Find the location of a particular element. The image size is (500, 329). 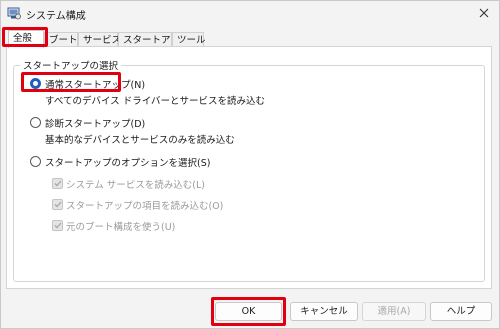

diagnostic-startup-radio is located at coordinates (35, 122).